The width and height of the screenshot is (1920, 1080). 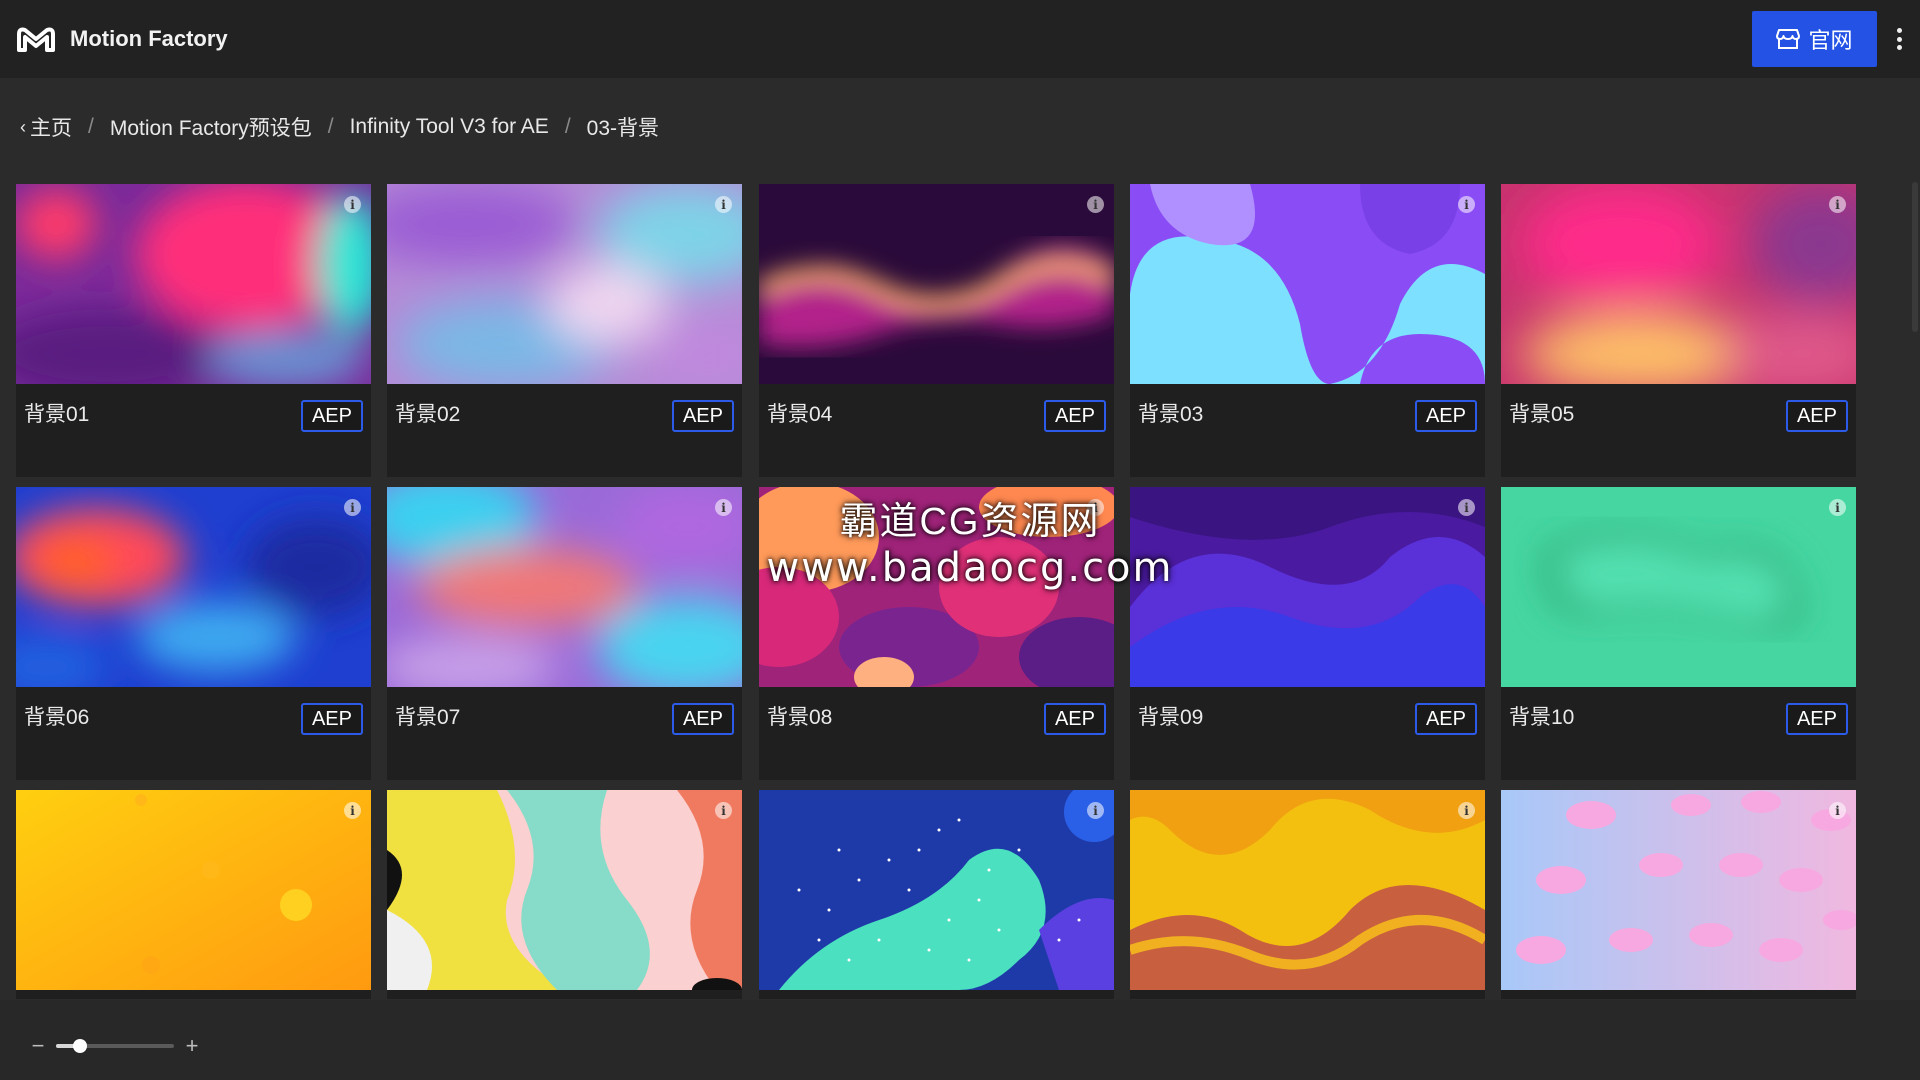 I want to click on asset-card: i 背景09 AEP, so click(x=1307, y=633).